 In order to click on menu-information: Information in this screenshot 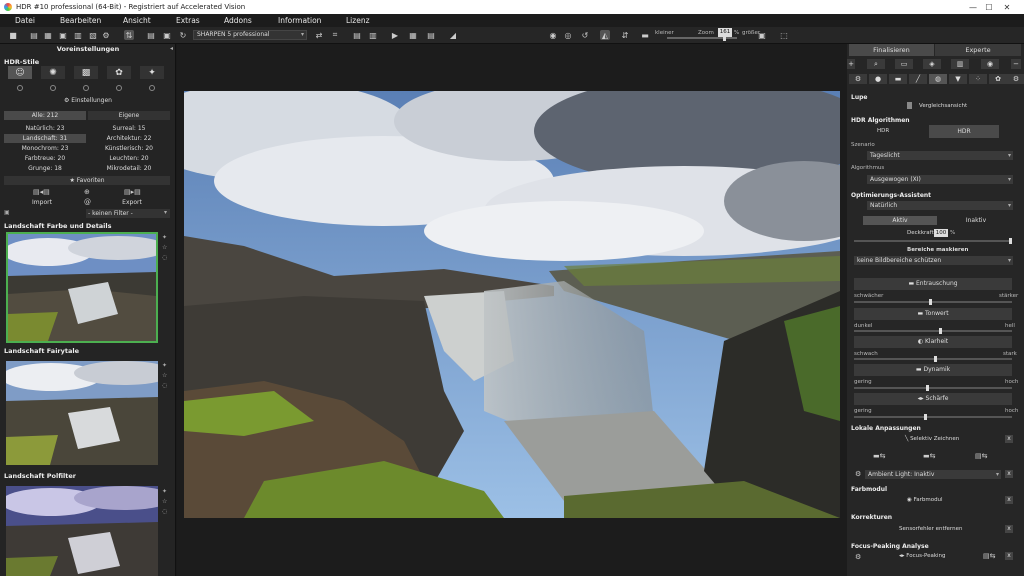, I will do `click(299, 20)`.